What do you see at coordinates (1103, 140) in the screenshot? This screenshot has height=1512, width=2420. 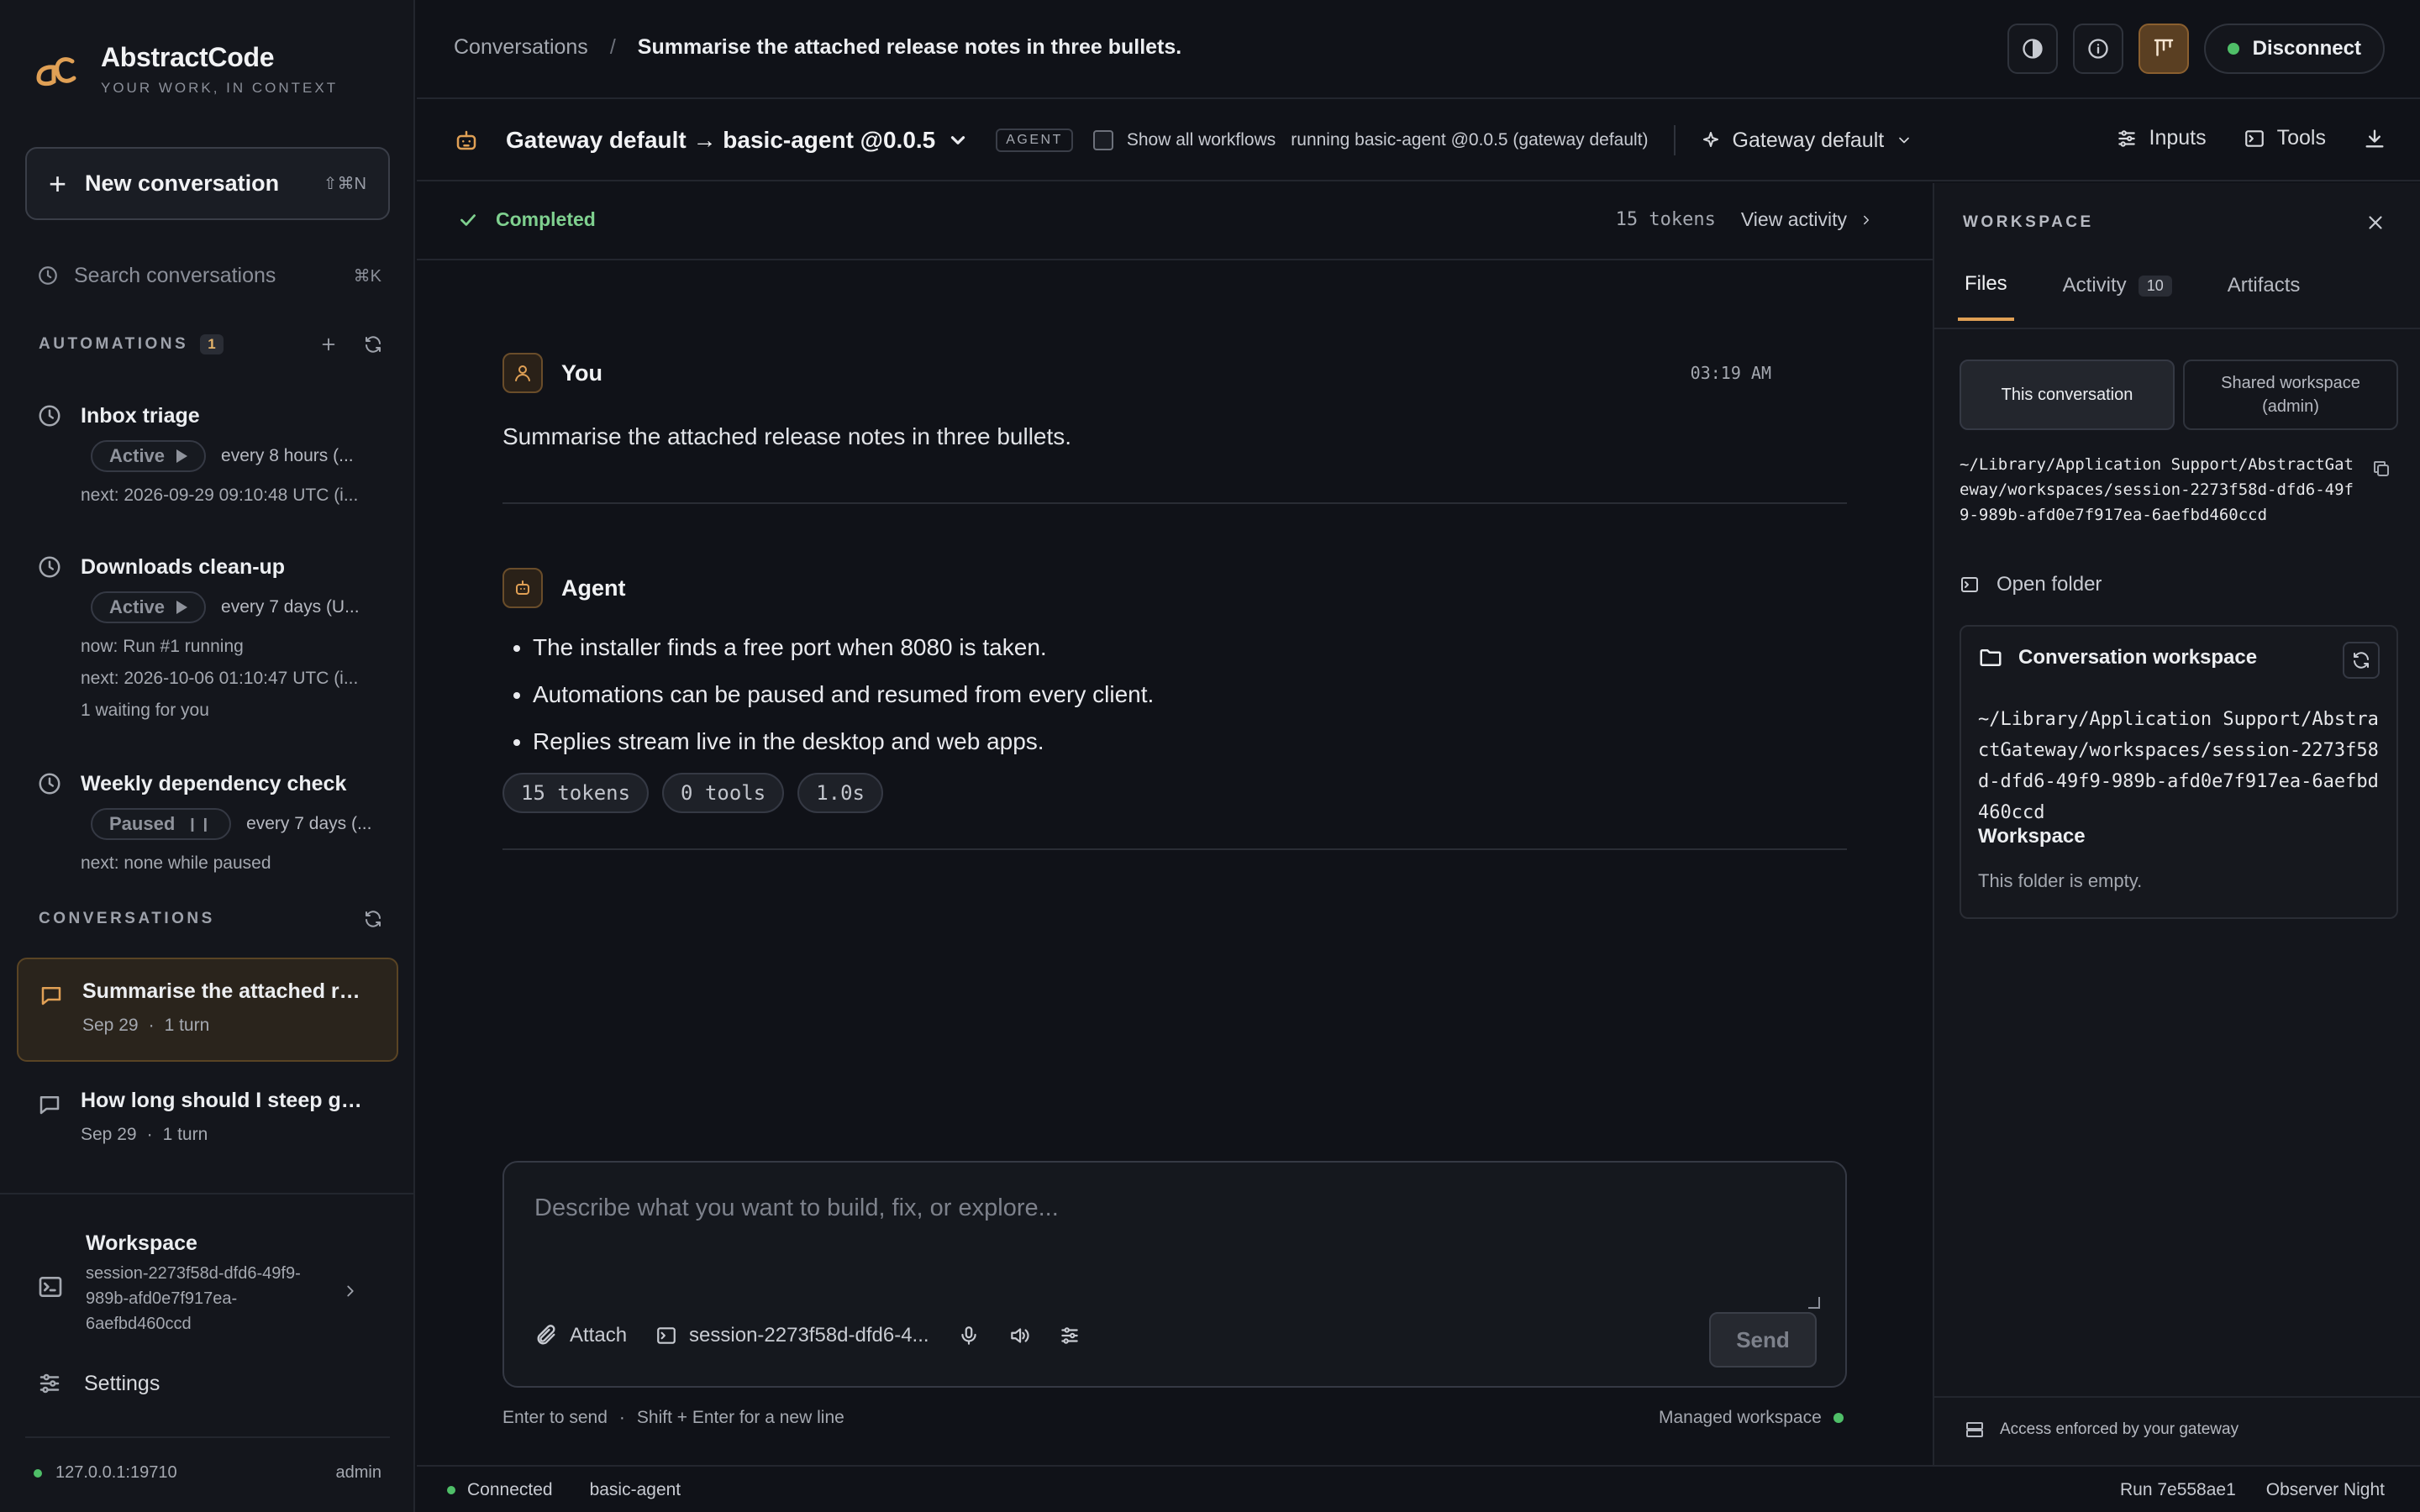 I see `show-all-workflows-checkbox` at bounding box center [1103, 140].